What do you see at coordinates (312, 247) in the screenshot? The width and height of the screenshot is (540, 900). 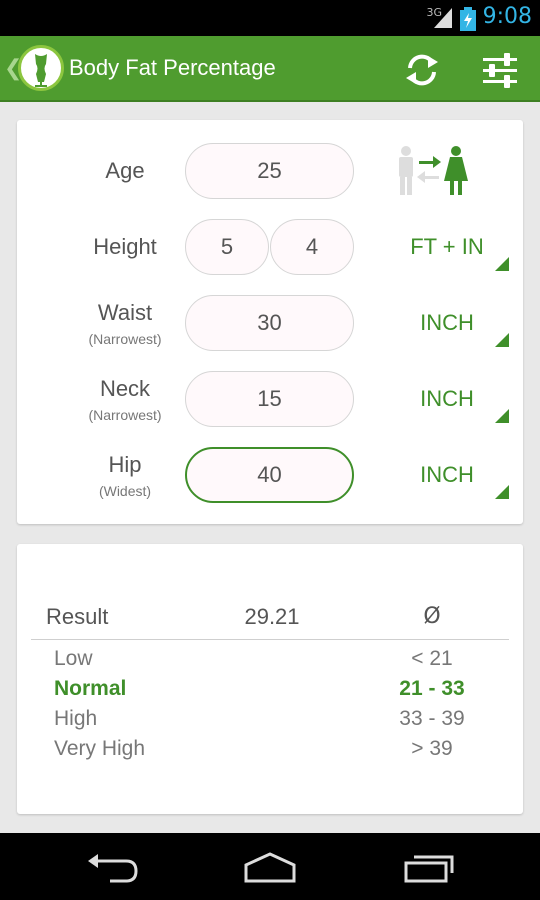 I see `height-inches-field: 4` at bounding box center [312, 247].